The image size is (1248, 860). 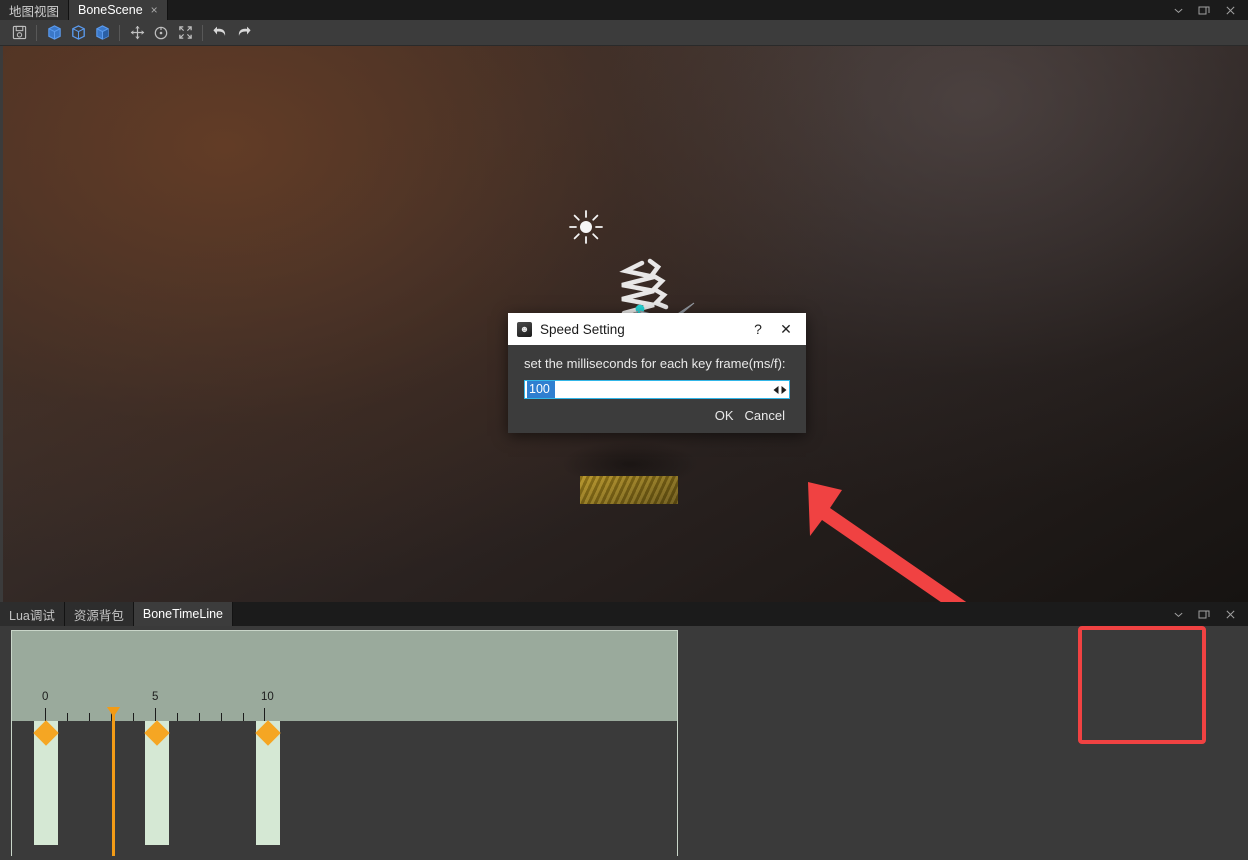 I want to click on bottom-tabbar: Lua调试 资源背包 BoneTimeLine, so click(x=624, y=614).